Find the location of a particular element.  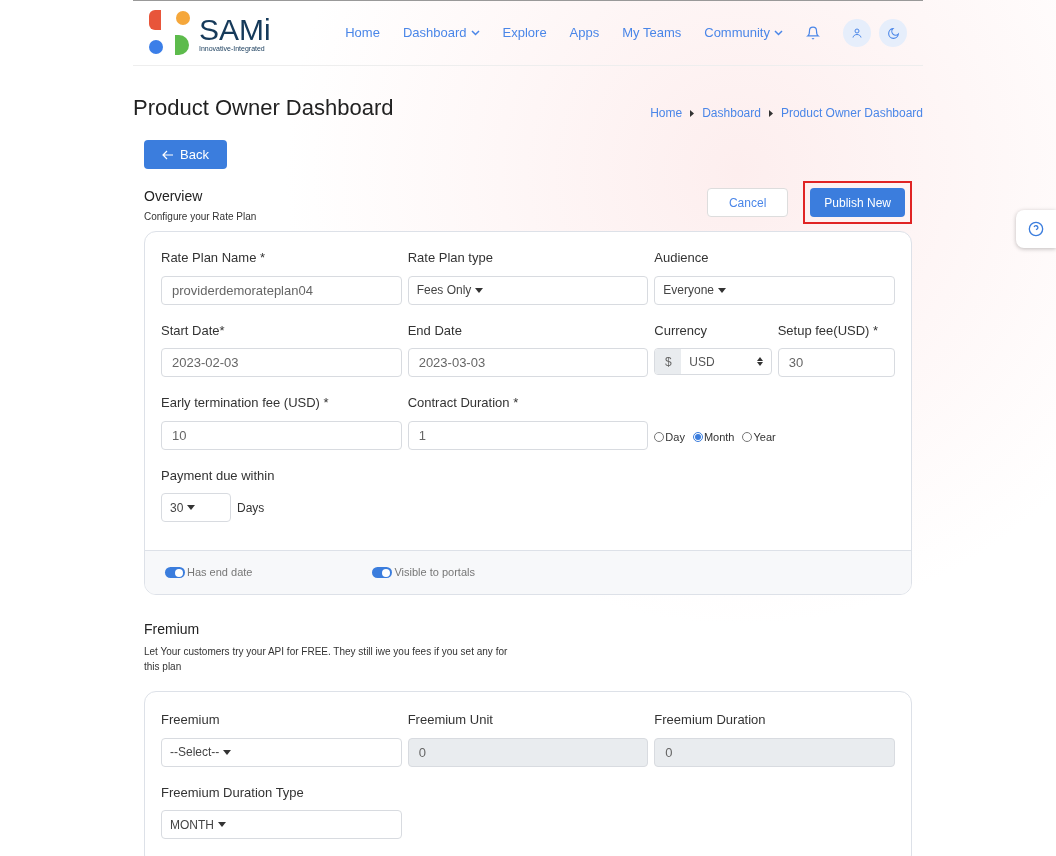

currency-select: $ USD is located at coordinates (713, 361).